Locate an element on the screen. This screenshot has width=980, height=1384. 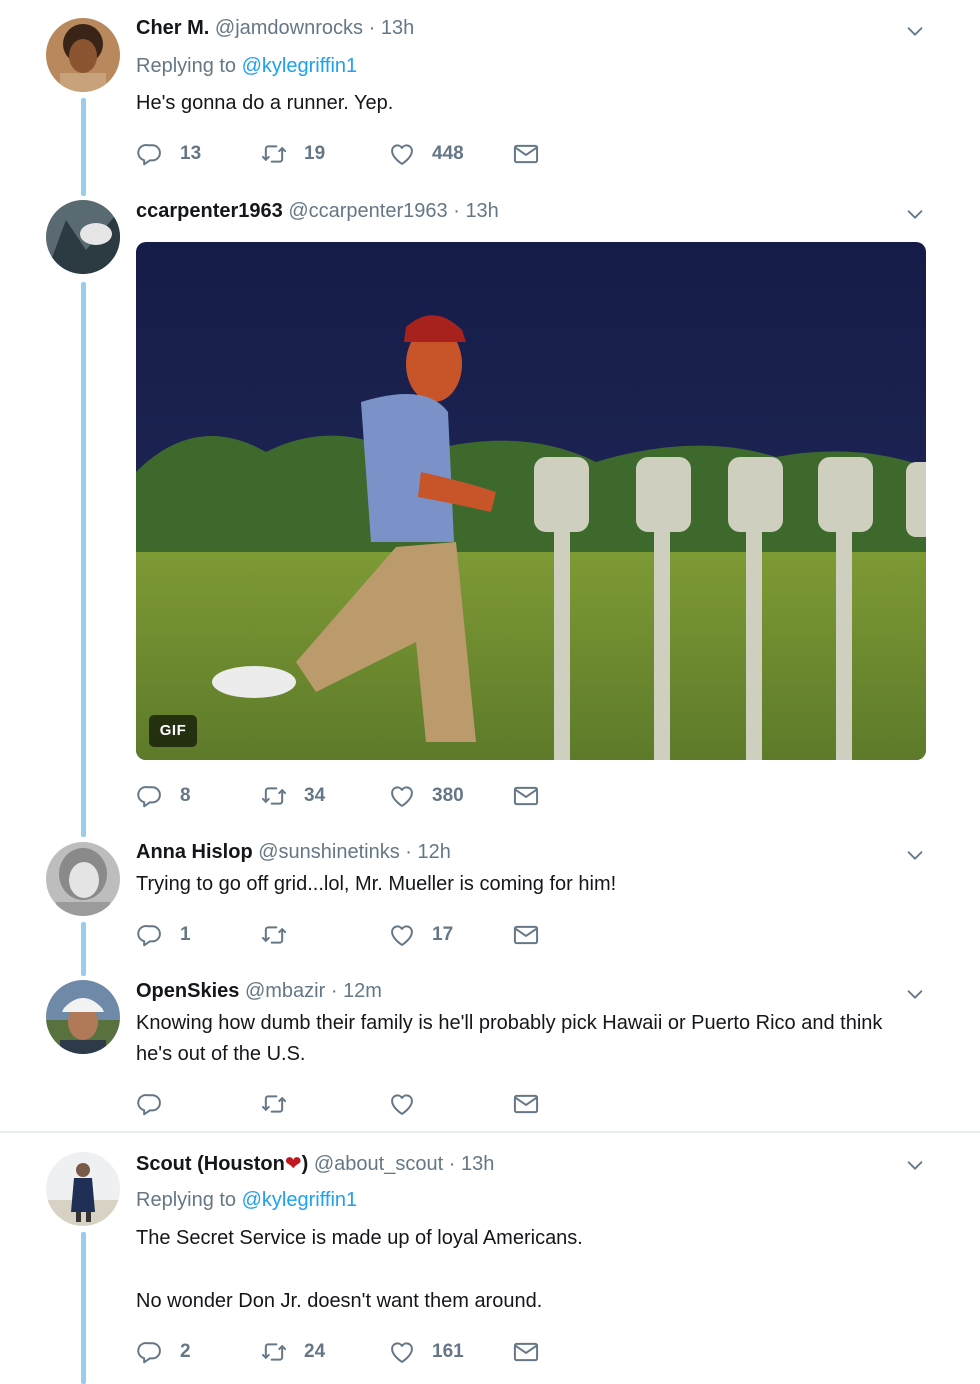
handle: @mbazir is located at coordinates (285, 991).